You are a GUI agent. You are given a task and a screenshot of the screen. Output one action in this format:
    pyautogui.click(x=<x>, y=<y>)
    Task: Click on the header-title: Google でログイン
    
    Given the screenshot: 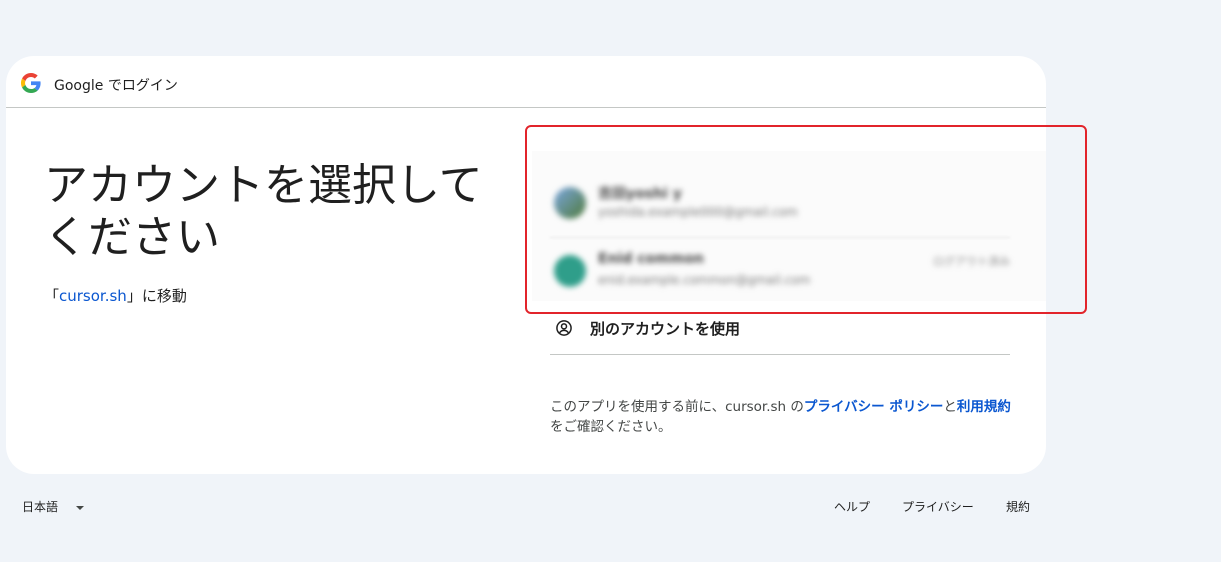 What is the action you would take?
    pyautogui.click(x=116, y=86)
    